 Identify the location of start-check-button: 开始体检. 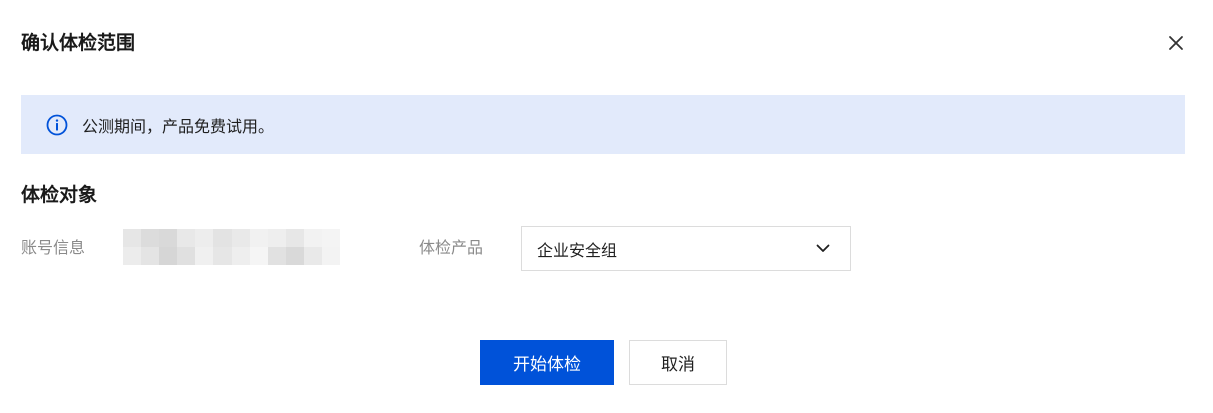
(547, 362).